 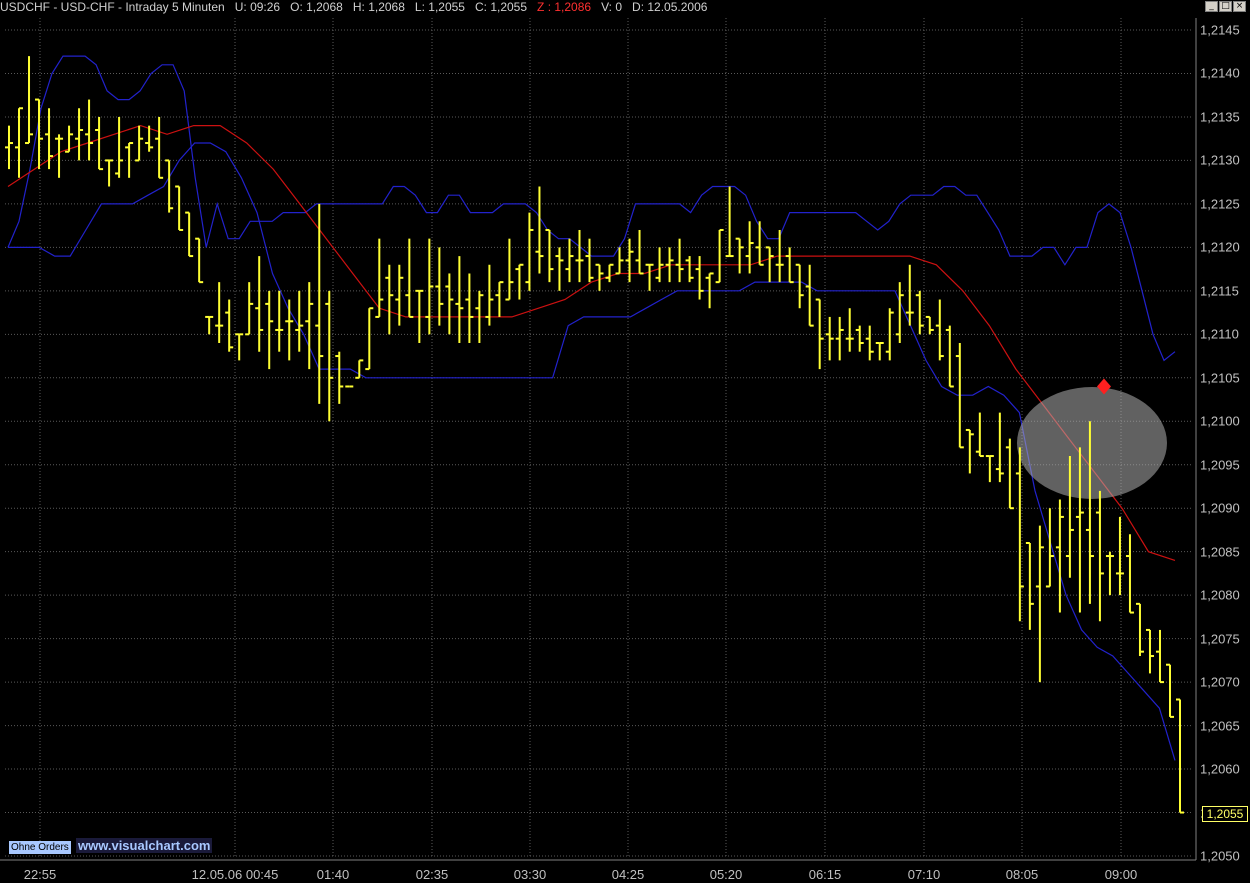 What do you see at coordinates (112, 7) in the screenshot?
I see `title-symbol: USDCHF - USD-CHF - Intraday 5 Minuten` at bounding box center [112, 7].